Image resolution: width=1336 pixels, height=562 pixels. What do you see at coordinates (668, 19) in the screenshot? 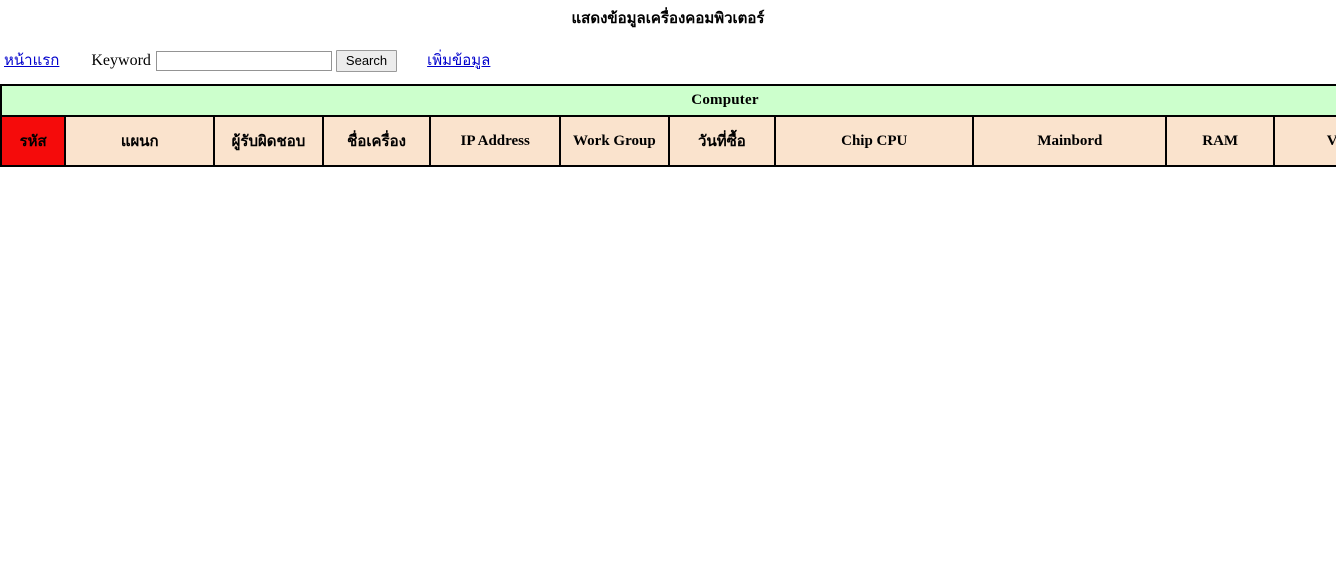
I see `page-title: แสดงข้อมูลเครื่องคอมพิวเตอร์` at bounding box center [668, 19].